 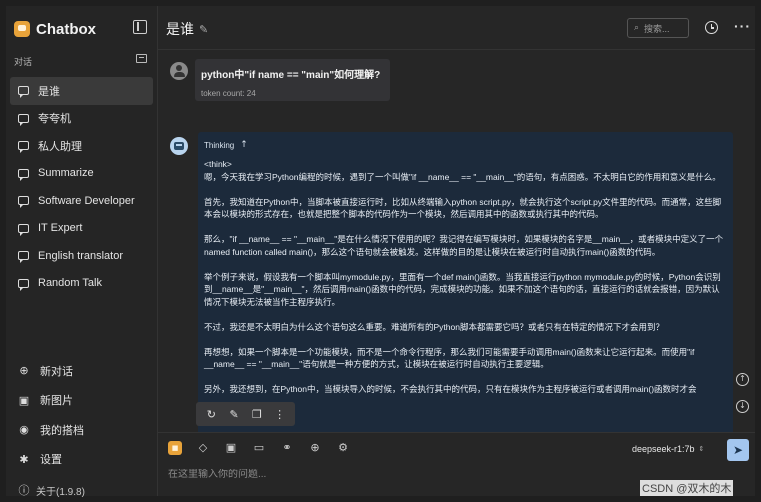 What do you see at coordinates (24, 490) in the screenshot?
I see `info-icon: ⓘ` at bounding box center [24, 490].